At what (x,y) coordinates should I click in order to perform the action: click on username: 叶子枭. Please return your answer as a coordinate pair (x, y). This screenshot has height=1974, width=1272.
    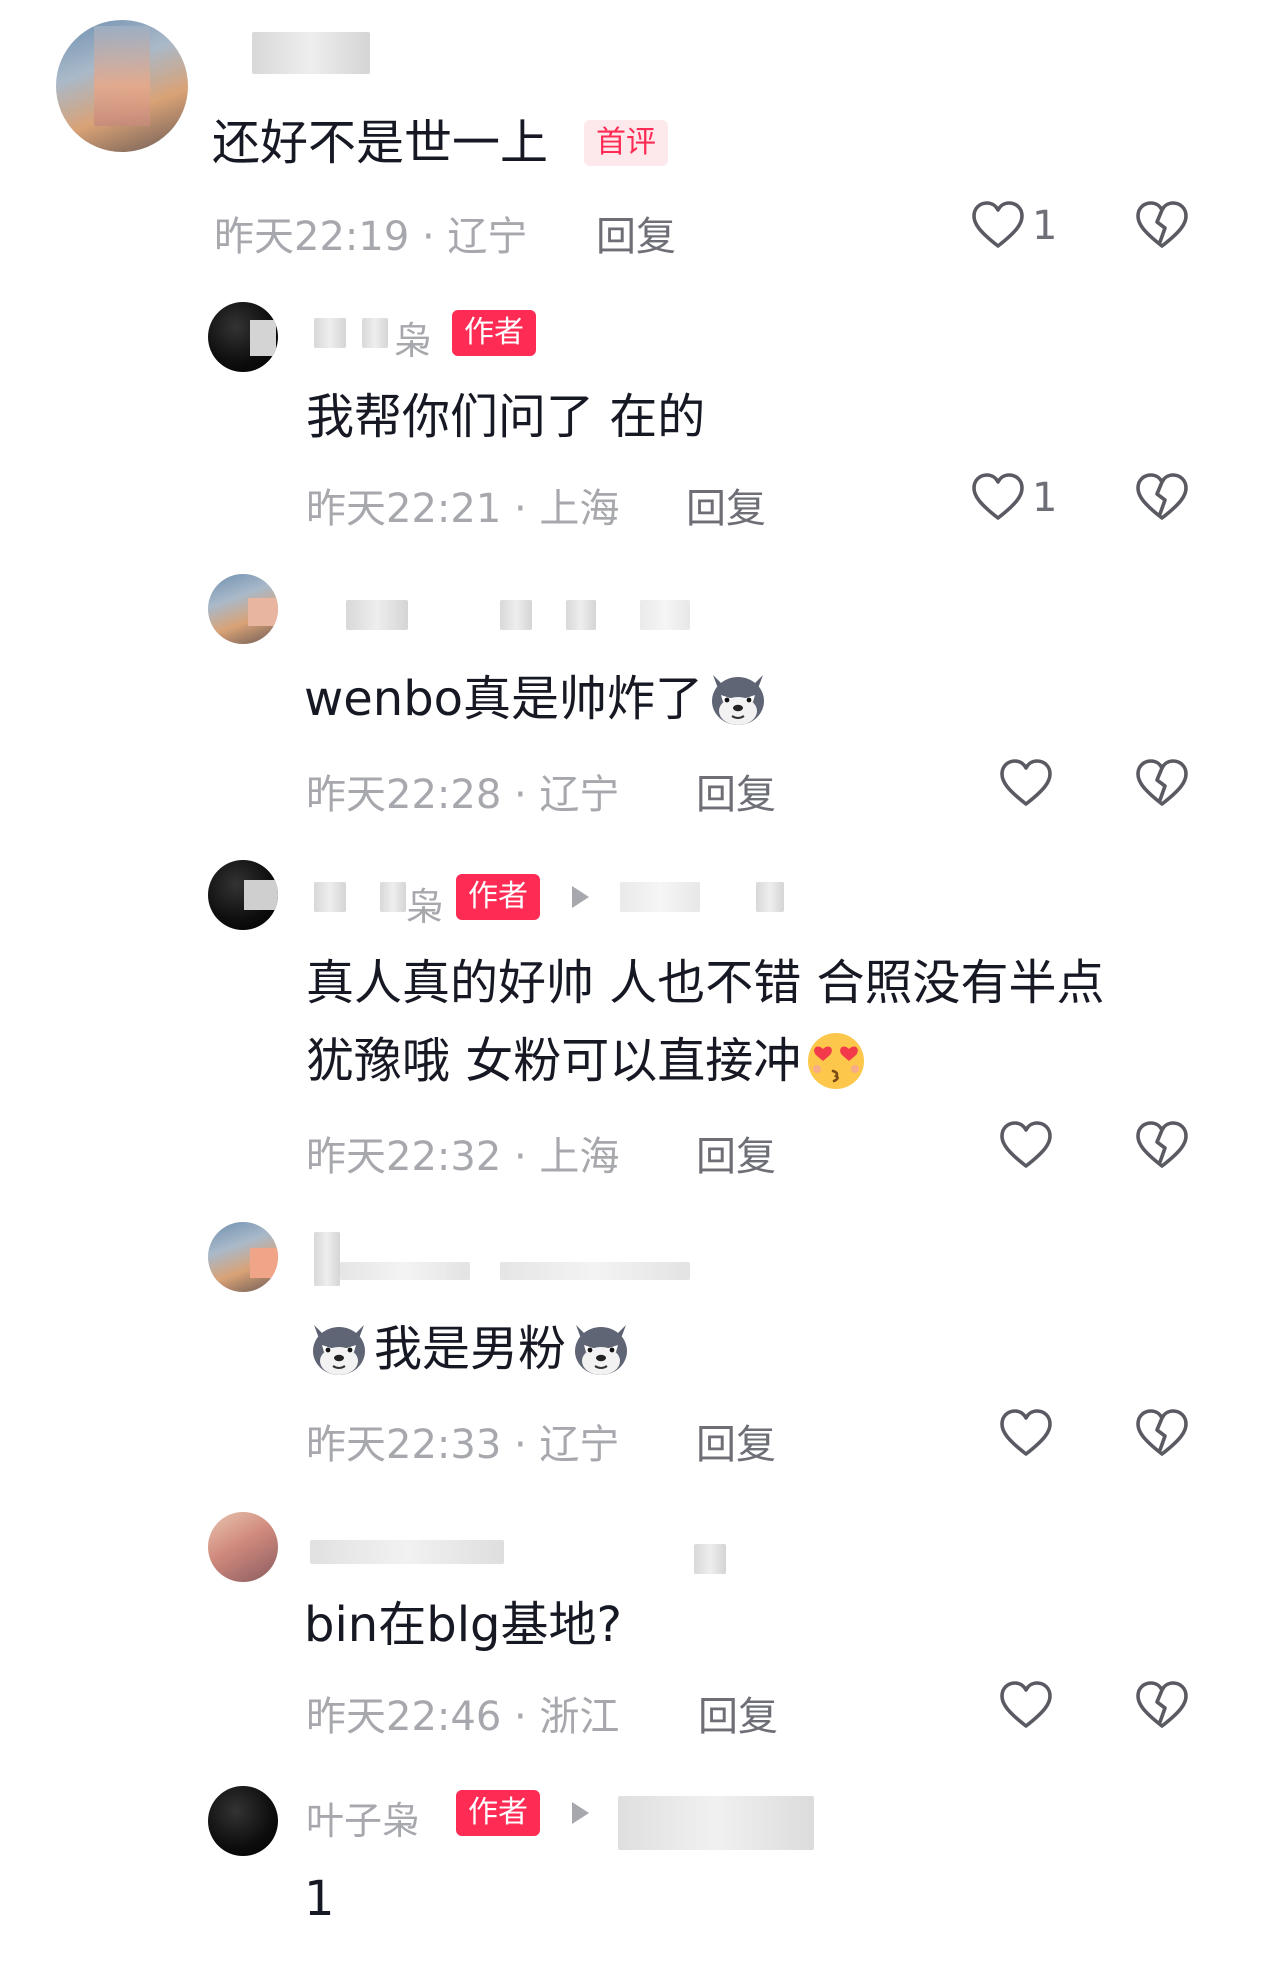
    Looking at the image, I should click on (363, 1817).